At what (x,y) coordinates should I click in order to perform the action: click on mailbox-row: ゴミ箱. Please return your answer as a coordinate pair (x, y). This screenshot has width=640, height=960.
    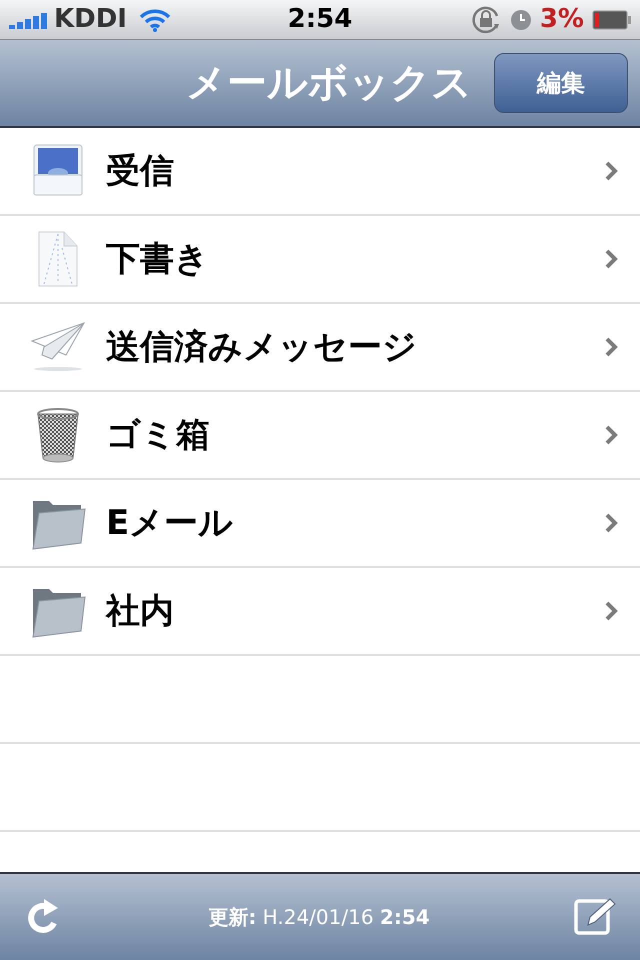
    Looking at the image, I should click on (320, 436).